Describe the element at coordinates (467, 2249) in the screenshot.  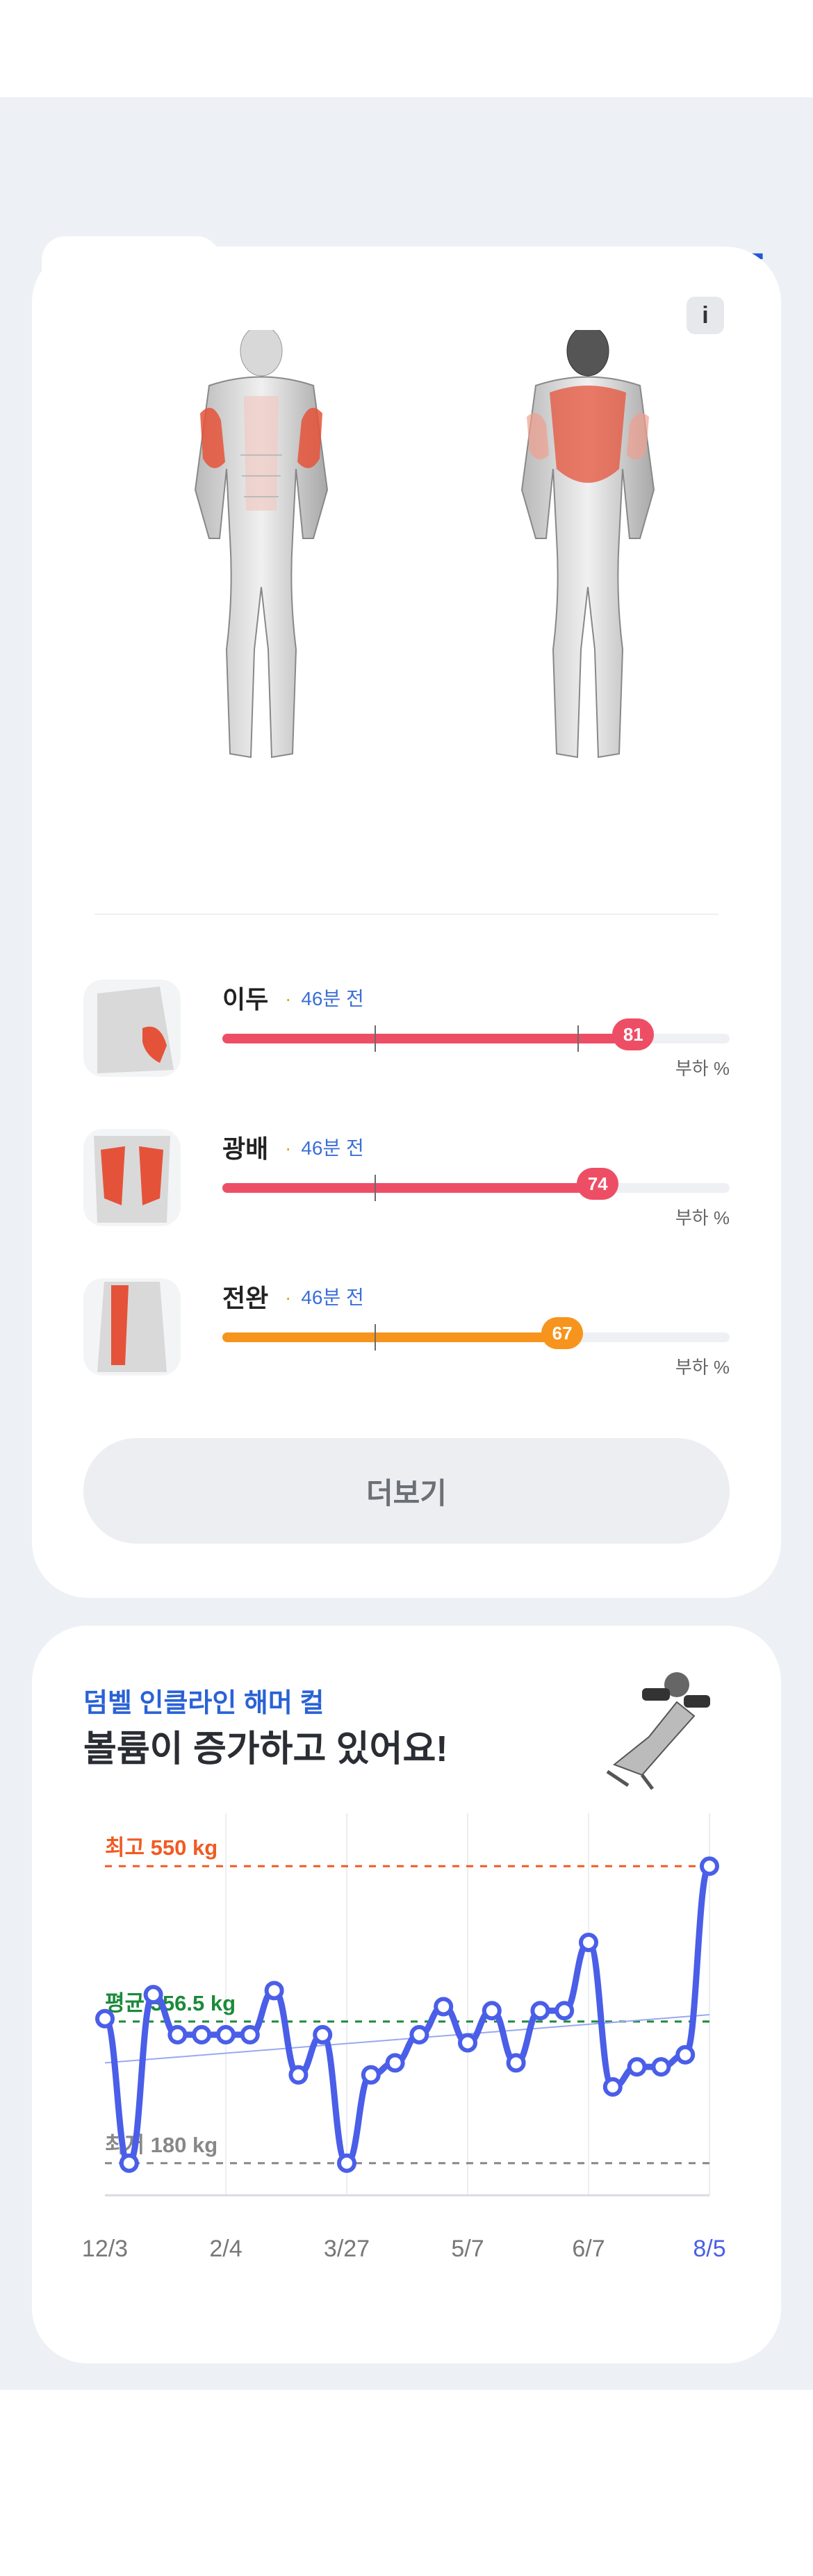
I see `x-tick-label: 5/7` at that location.